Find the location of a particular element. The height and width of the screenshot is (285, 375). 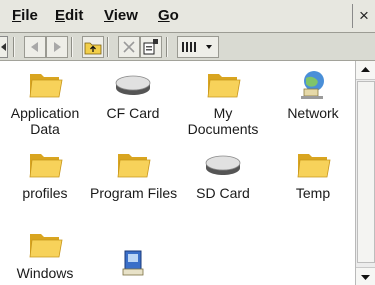

menu-go: Go is located at coordinates (168, 15).